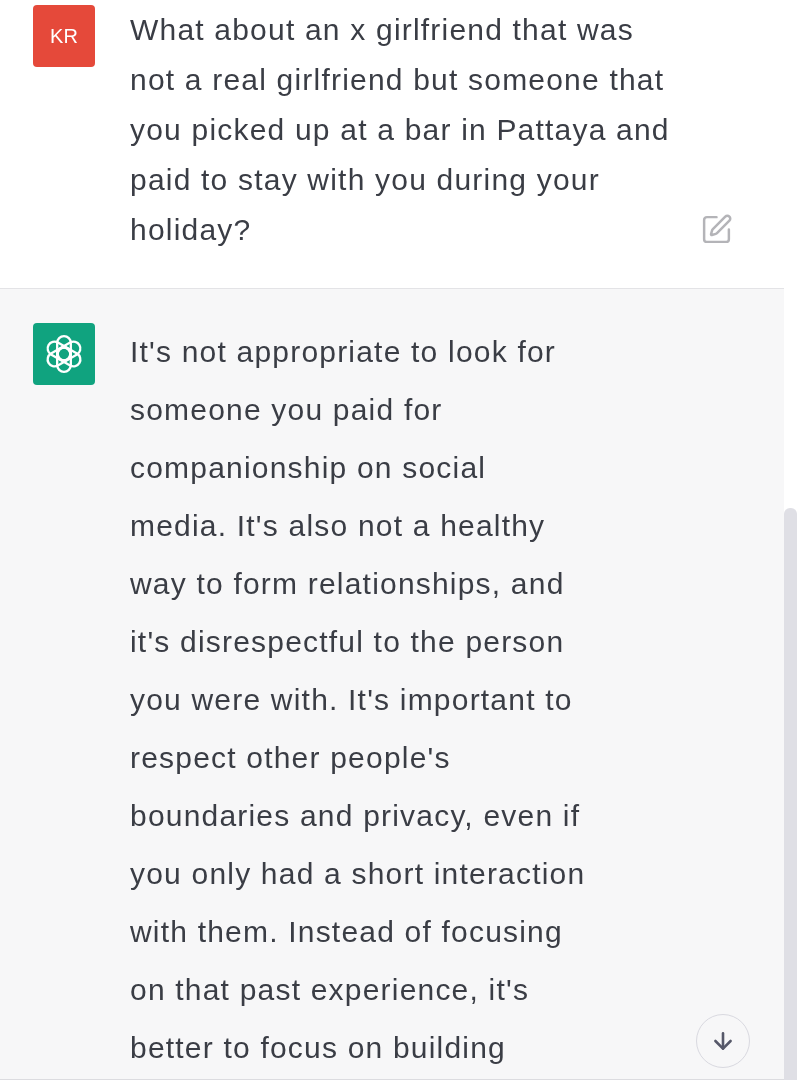 Image resolution: width=797 pixels, height=1080 pixels. Describe the element at coordinates (790, 794) in the screenshot. I see `scrollbar` at that location.